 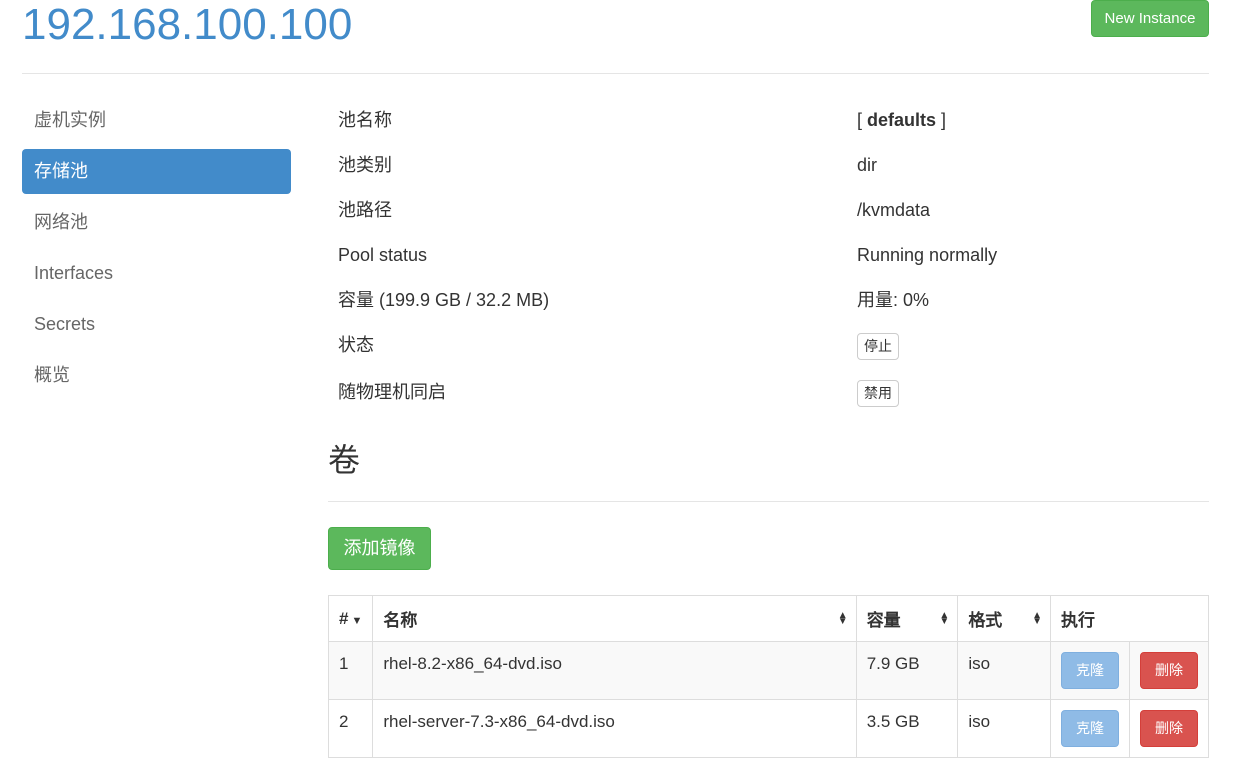 What do you see at coordinates (867, 165) in the screenshot?
I see `pool-type-value: dir` at bounding box center [867, 165].